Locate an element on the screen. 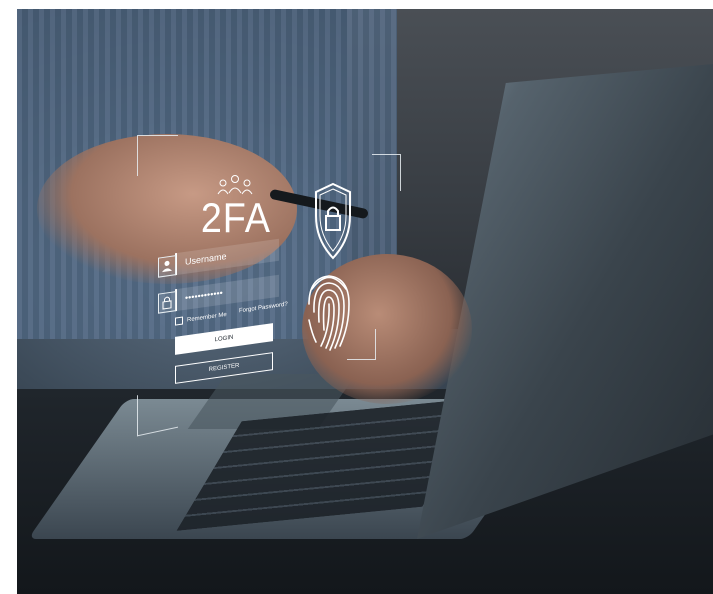 Image resolution: width=713 pixels, height=594 pixels. title-2fa: 2FA is located at coordinates (235, 217).